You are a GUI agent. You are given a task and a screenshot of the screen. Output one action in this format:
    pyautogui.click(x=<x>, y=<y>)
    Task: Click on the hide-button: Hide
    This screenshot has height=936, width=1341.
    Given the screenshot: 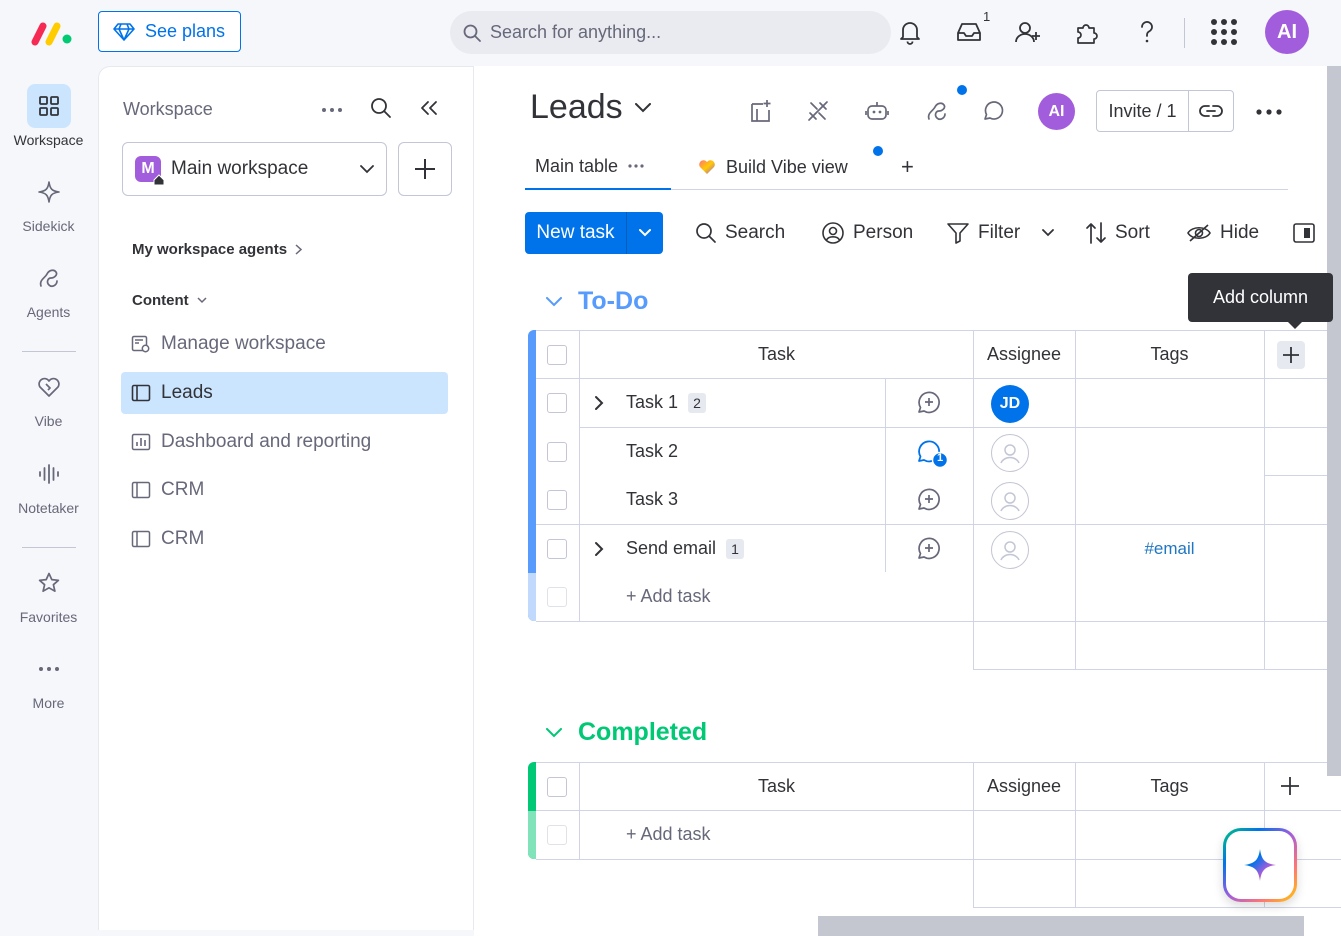 What is the action you would take?
    pyautogui.click(x=1222, y=233)
    